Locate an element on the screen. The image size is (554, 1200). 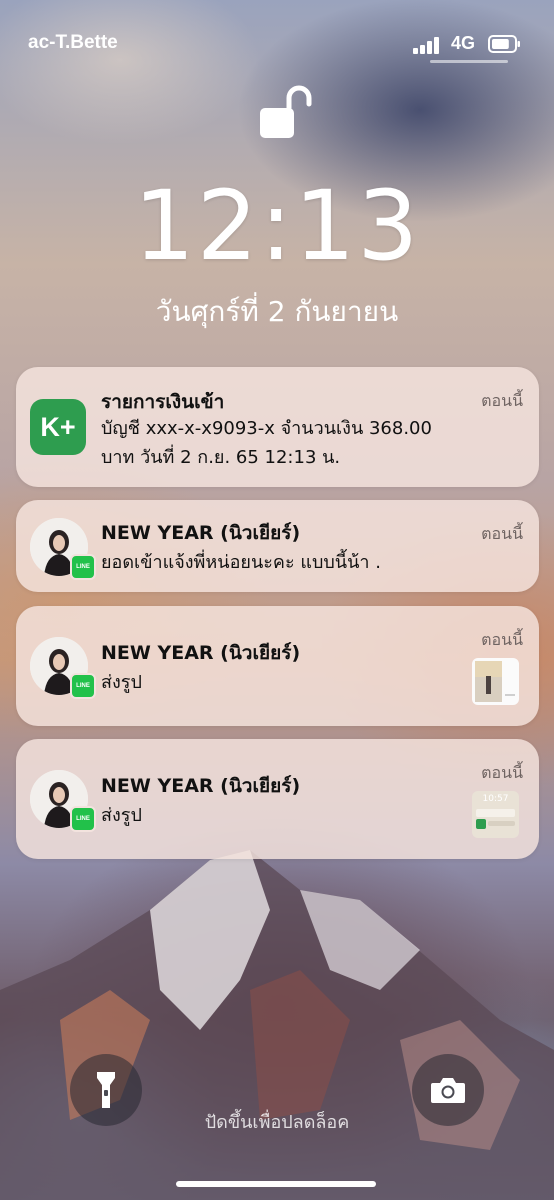
home-indicator is located at coordinates (276, 1184).